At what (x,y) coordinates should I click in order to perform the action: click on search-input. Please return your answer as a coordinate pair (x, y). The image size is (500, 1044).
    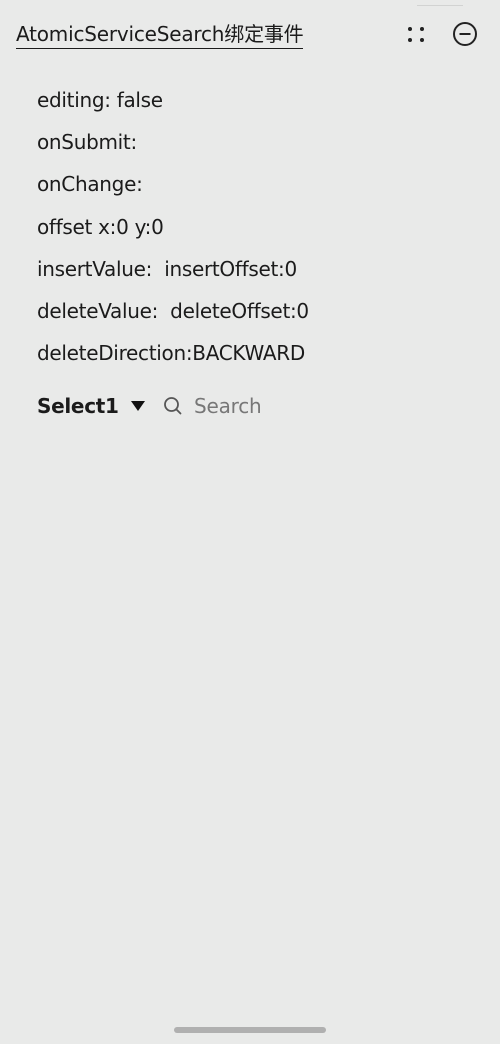
    Looking at the image, I should click on (314, 406).